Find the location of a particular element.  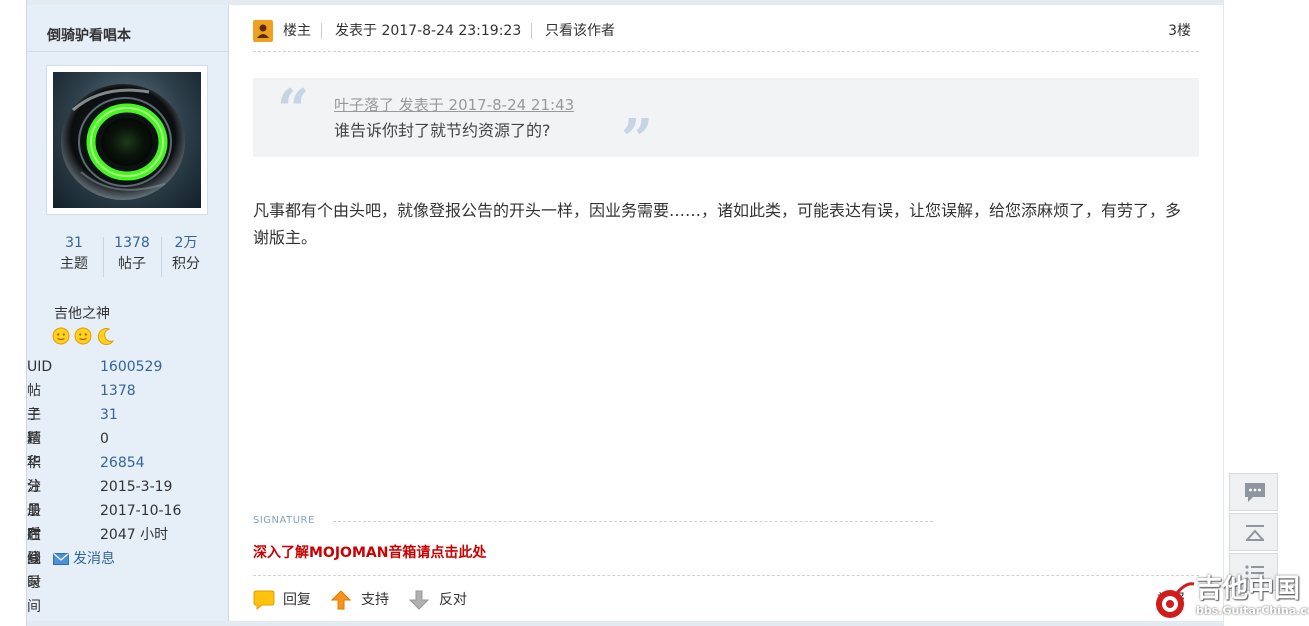

profile-value: 31 is located at coordinates (109, 415).